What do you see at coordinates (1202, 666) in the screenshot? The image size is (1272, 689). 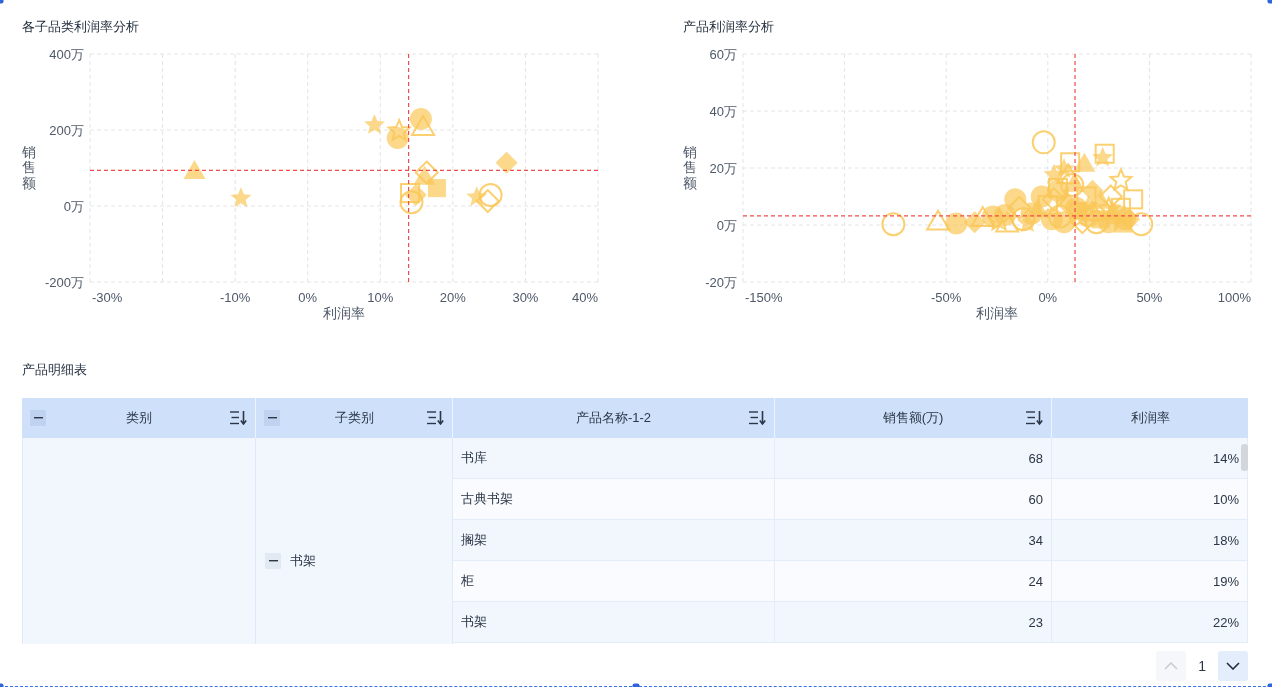 I see `page-number: 1` at bounding box center [1202, 666].